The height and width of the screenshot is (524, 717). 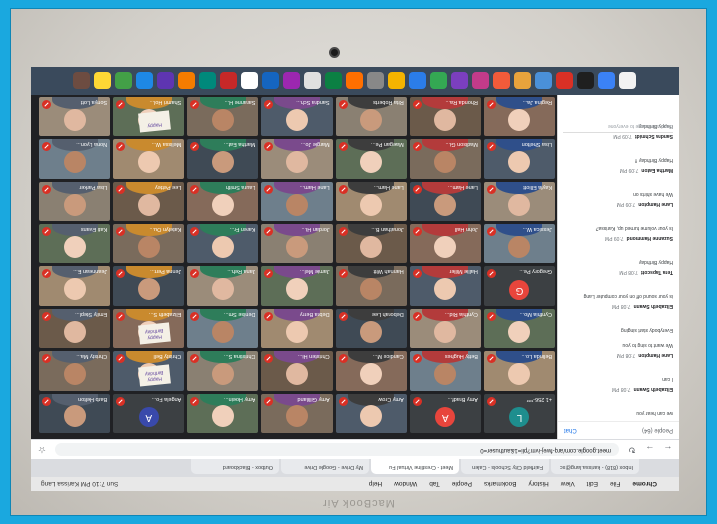 What do you see at coordinates (434, 484) in the screenshot?
I see `menu-tab: Tab` at bounding box center [434, 484].